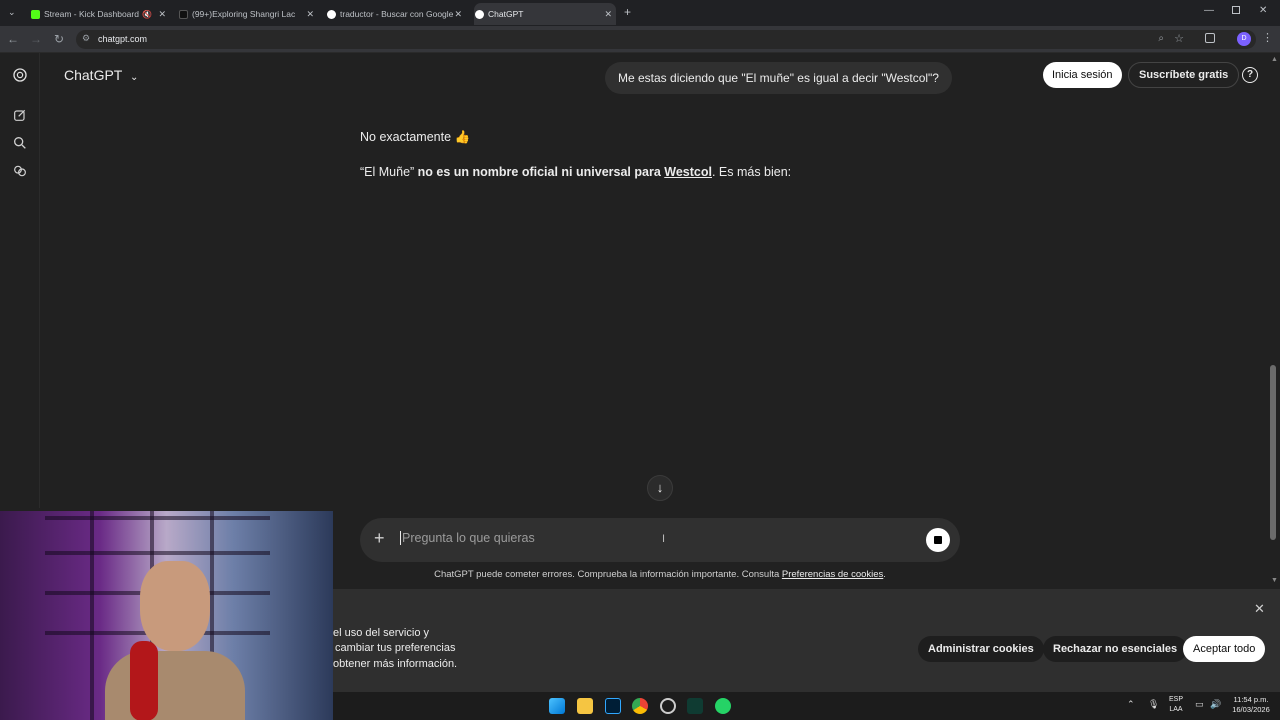  I want to click on language-indicator: ESP LAA, so click(1176, 705).